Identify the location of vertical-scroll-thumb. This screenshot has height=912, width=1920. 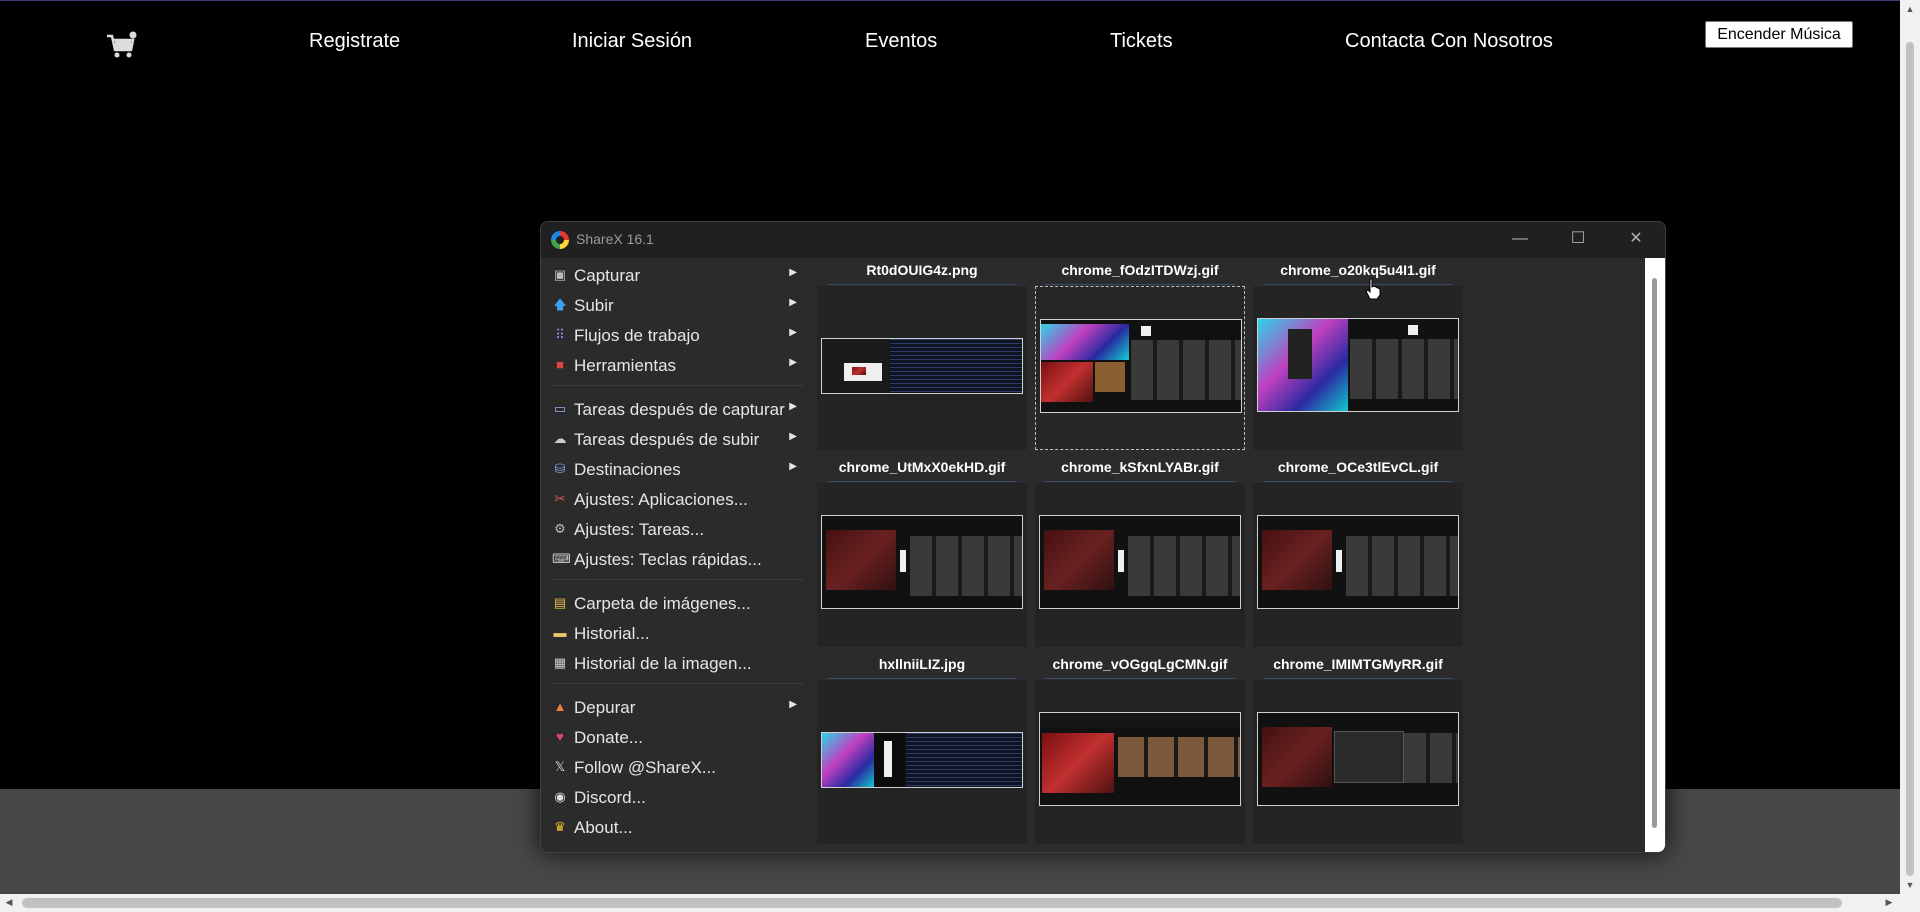
(1910, 459).